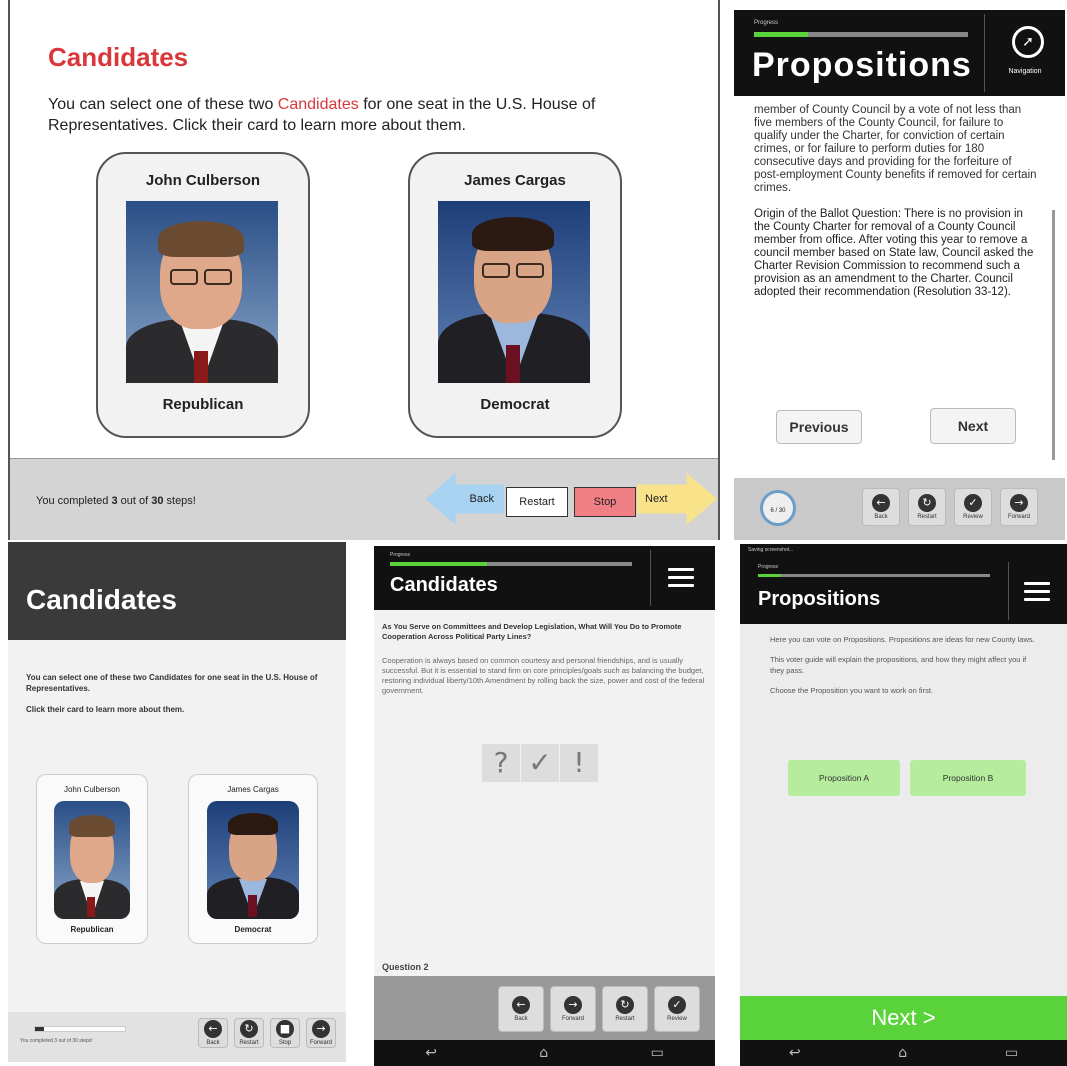  Describe the element at coordinates (819, 427) in the screenshot. I see `previous-button: Previous` at that location.